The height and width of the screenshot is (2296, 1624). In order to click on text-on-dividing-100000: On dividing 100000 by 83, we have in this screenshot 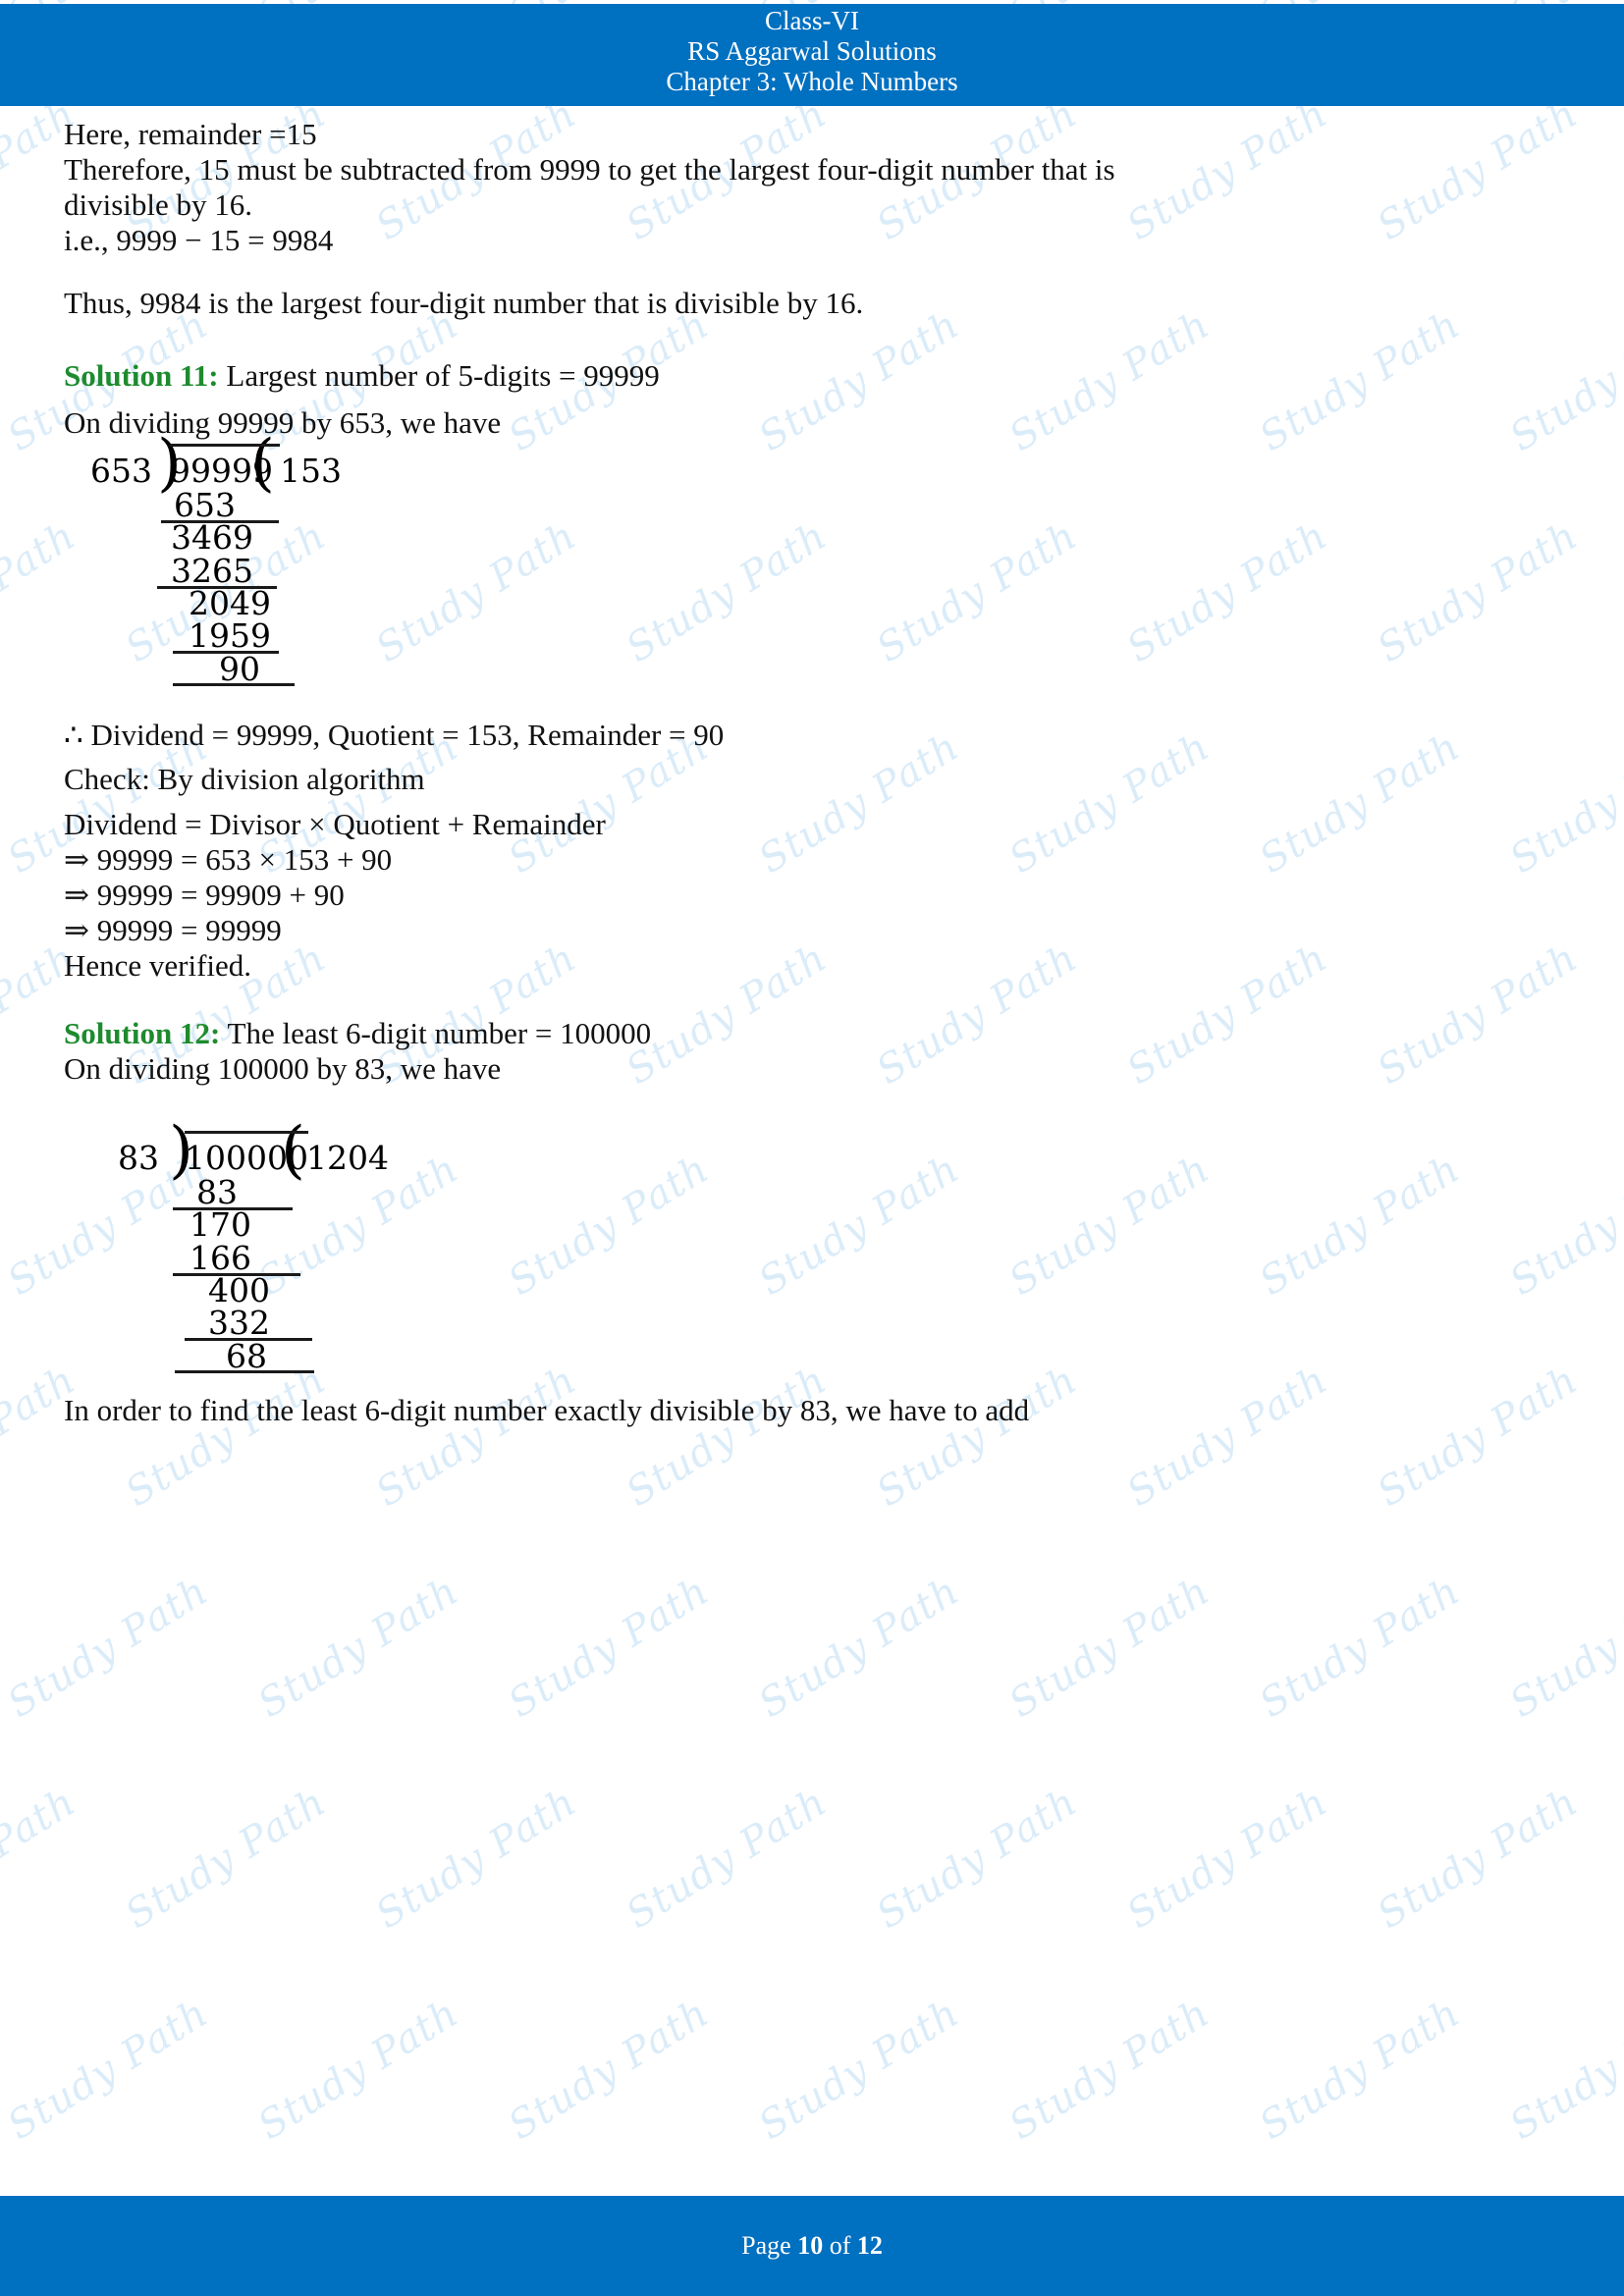, I will do `click(283, 1069)`.